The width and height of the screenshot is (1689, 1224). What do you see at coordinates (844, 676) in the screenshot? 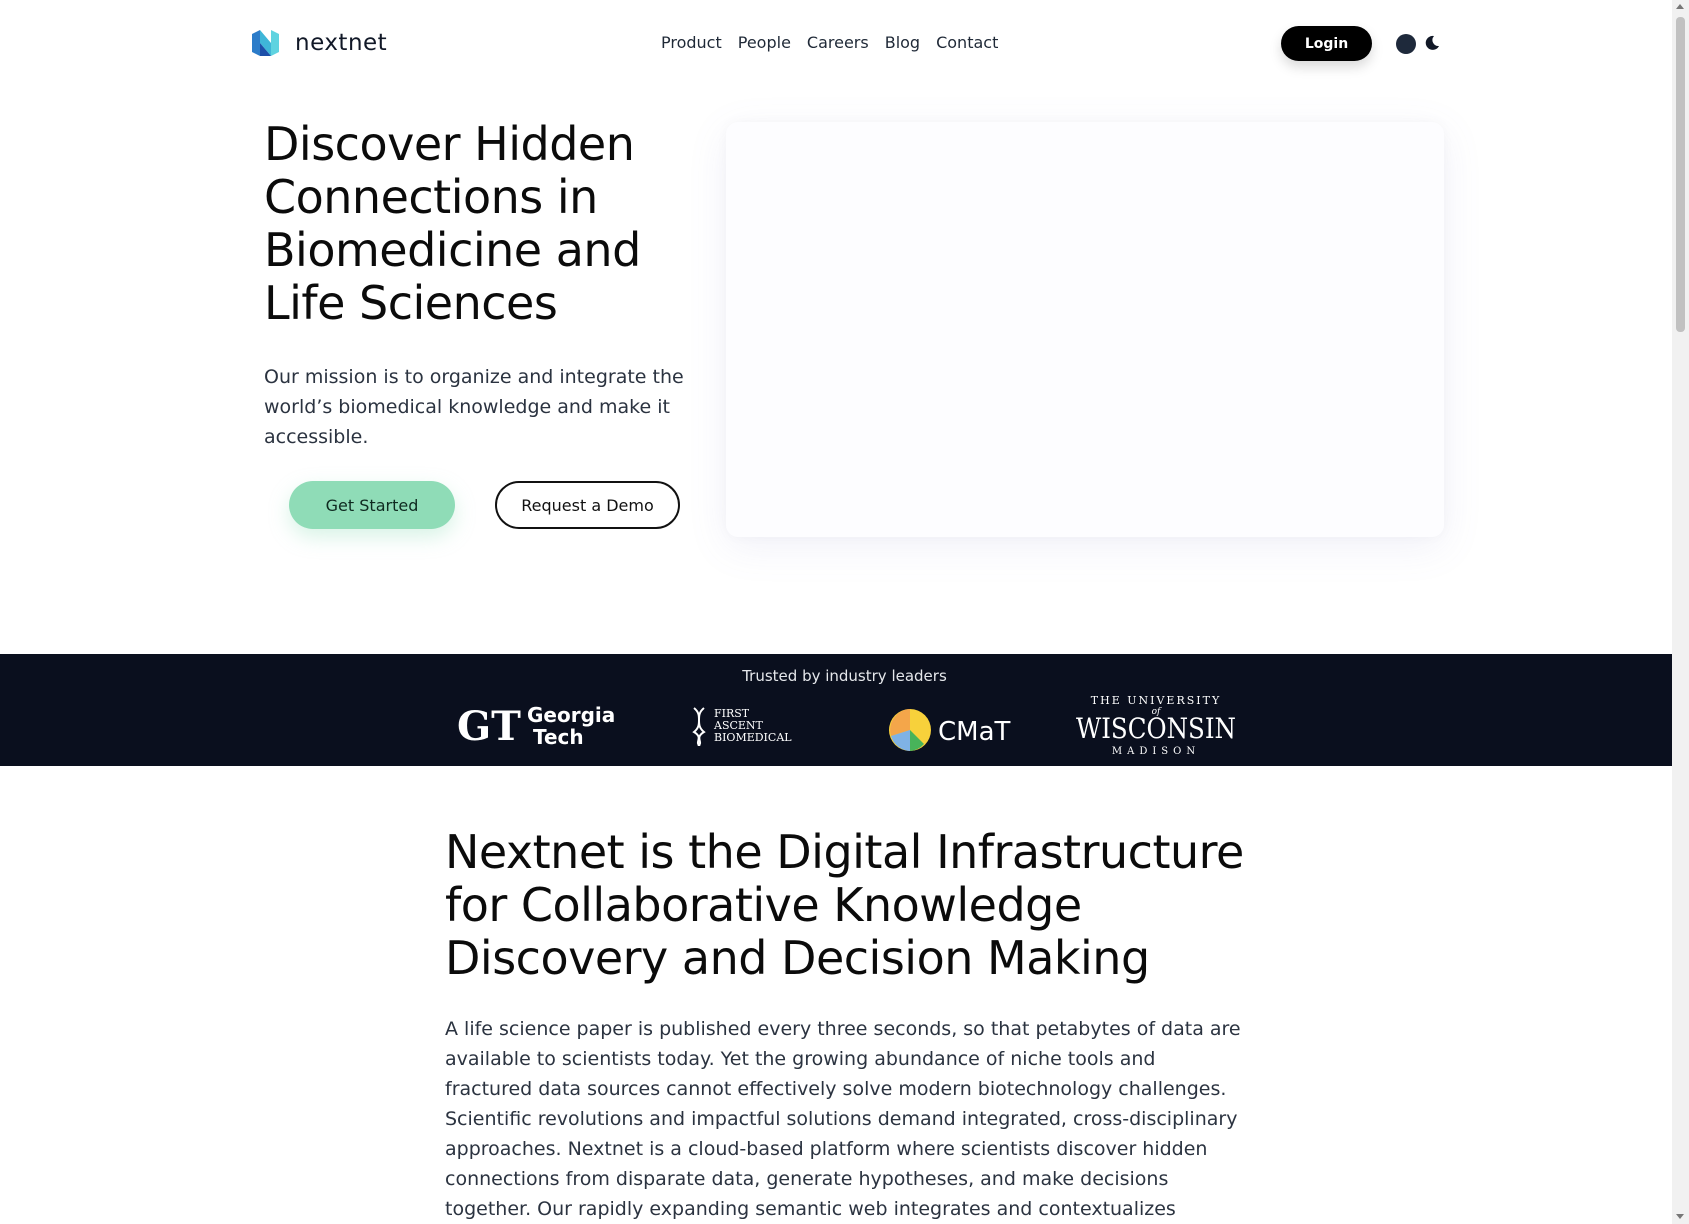
I see `trusted-title: Trusted by industry leaders` at bounding box center [844, 676].